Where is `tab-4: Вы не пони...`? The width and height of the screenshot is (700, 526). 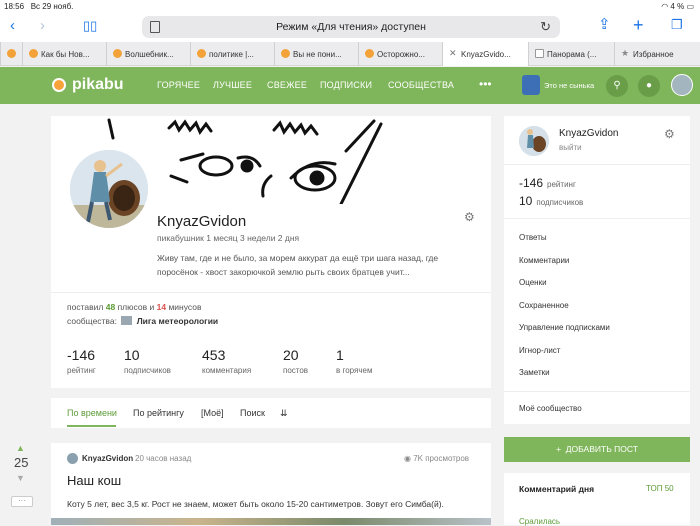
tab-4: Вы не пони... is located at coordinates (316, 54).